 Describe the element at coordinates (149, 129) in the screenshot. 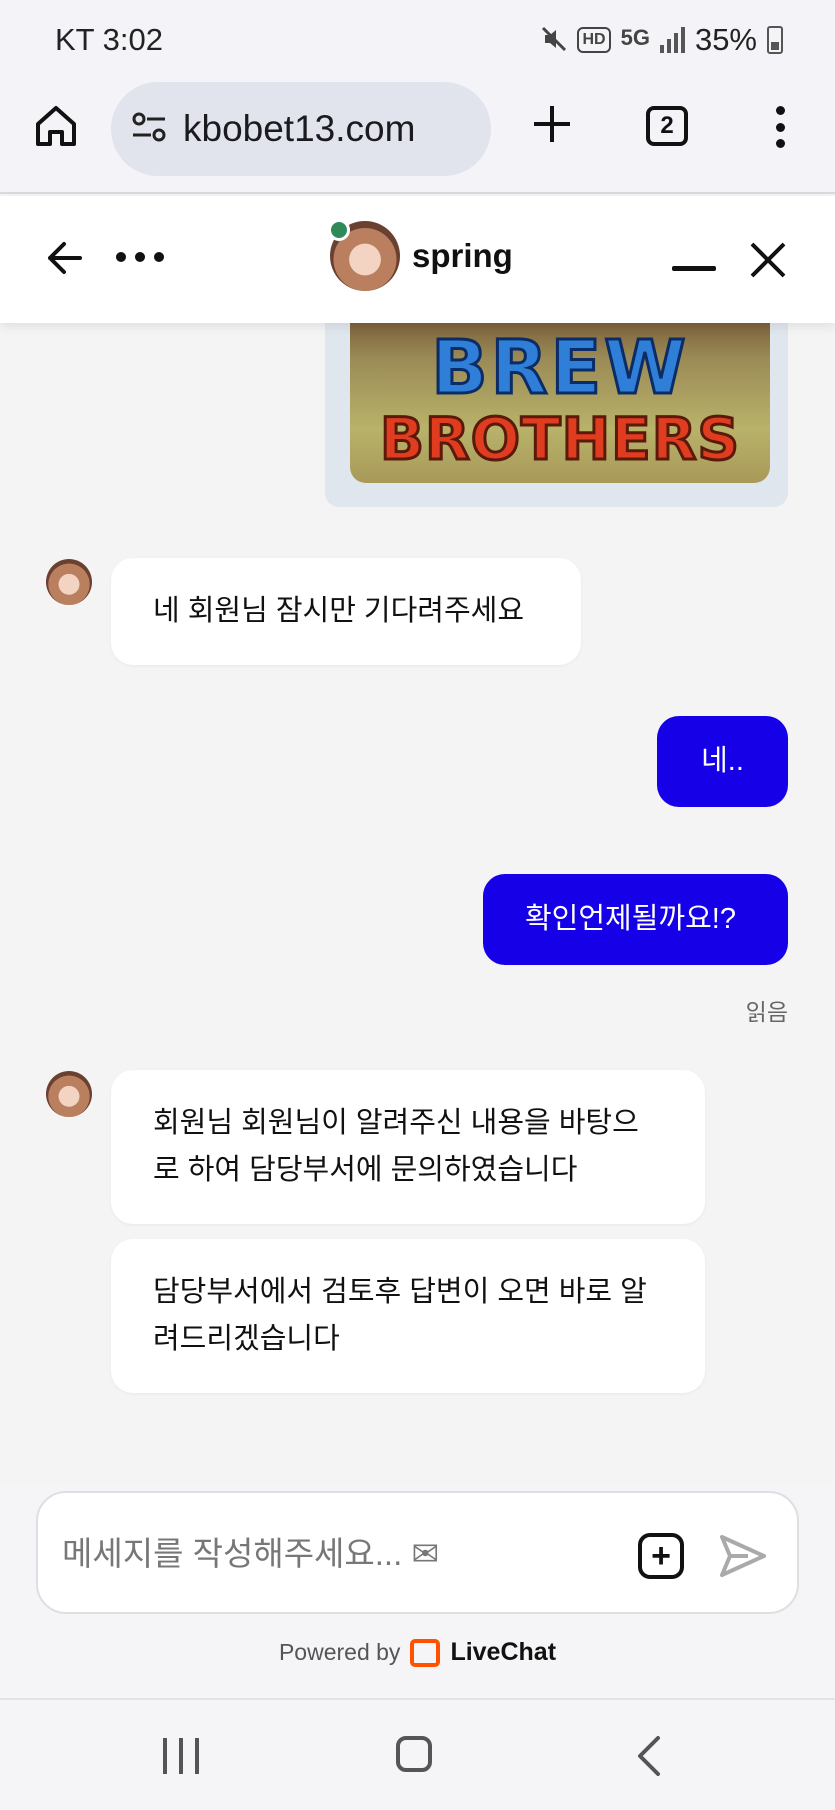

I see `site-settings-icon` at that location.